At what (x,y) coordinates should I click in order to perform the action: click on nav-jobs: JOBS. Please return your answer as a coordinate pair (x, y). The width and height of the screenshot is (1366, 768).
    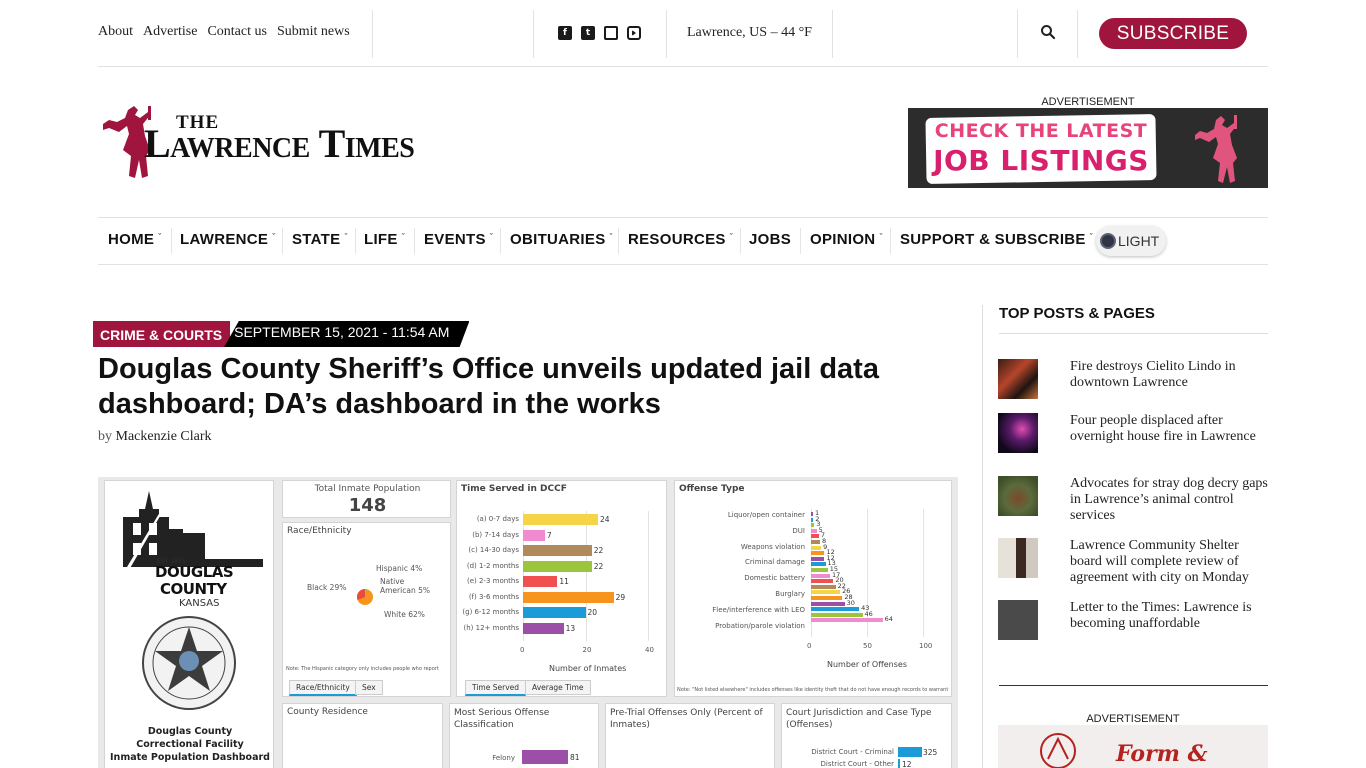
    Looking at the image, I should click on (770, 239).